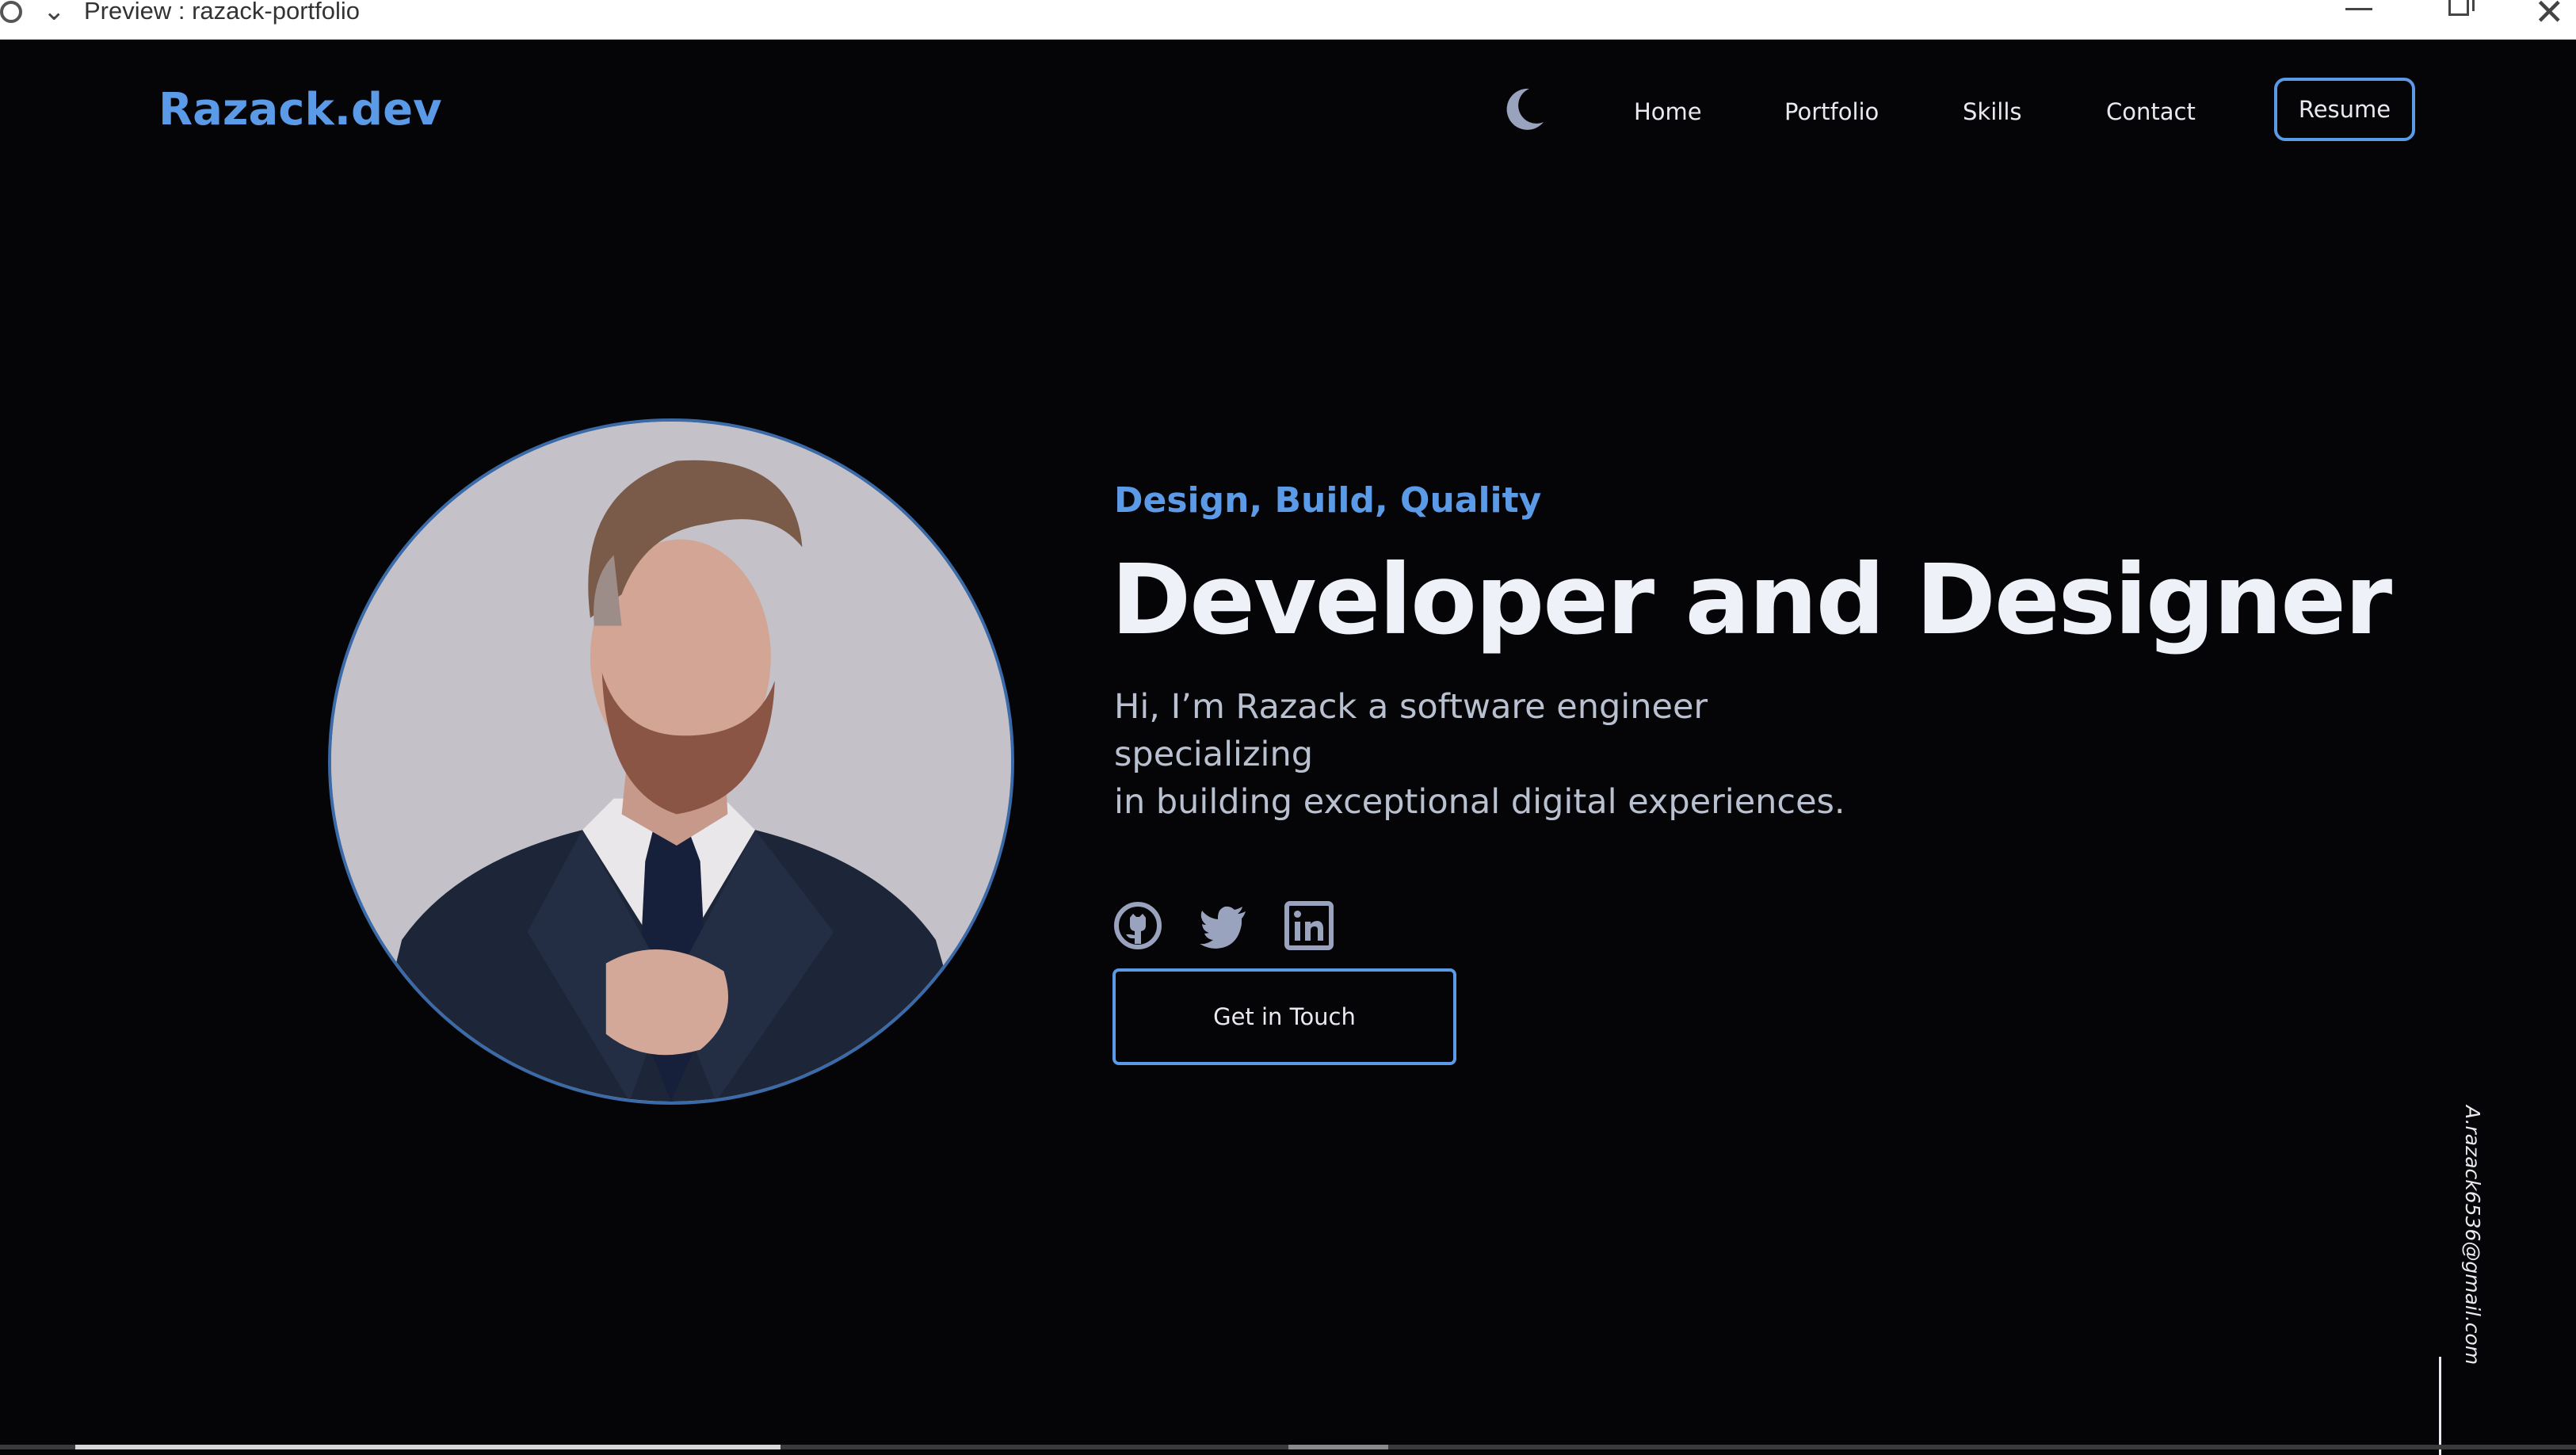  Describe the element at coordinates (1752, 600) in the screenshot. I see `hero-headline: Developer and Designer` at that location.